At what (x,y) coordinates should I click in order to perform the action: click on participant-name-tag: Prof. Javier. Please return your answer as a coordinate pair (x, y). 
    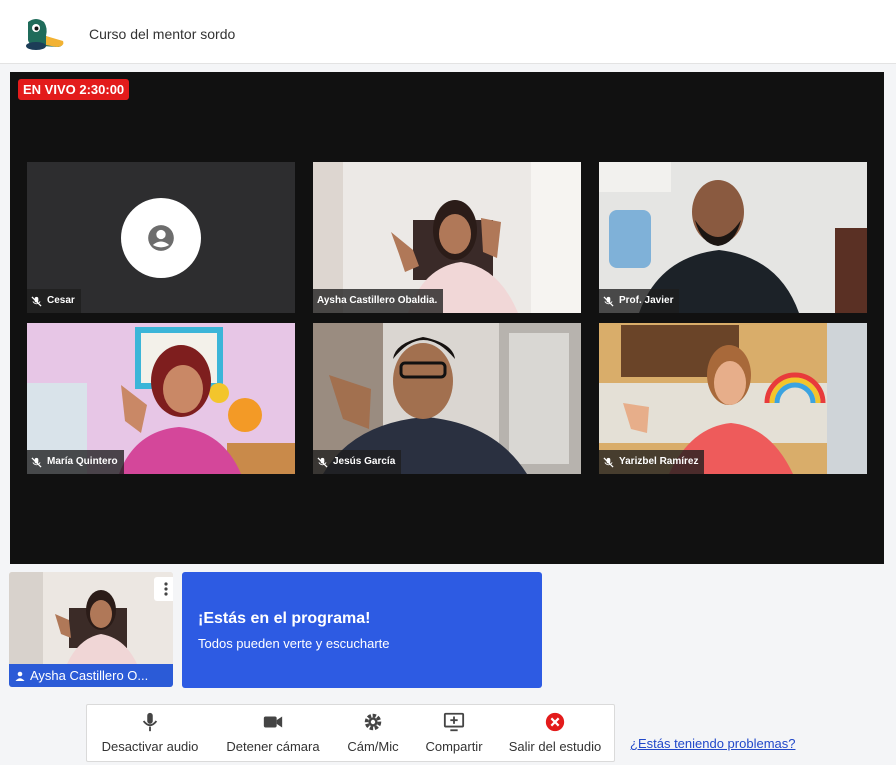
    Looking at the image, I should click on (639, 301).